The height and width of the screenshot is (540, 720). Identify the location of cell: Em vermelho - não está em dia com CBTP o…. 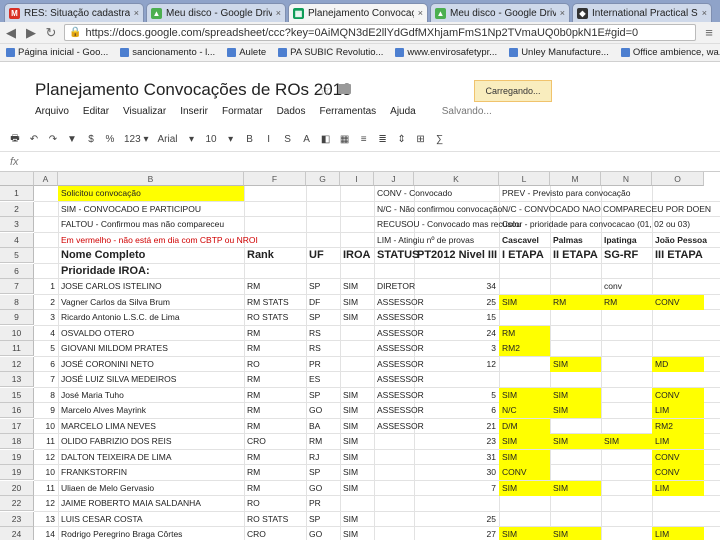
(158, 240).